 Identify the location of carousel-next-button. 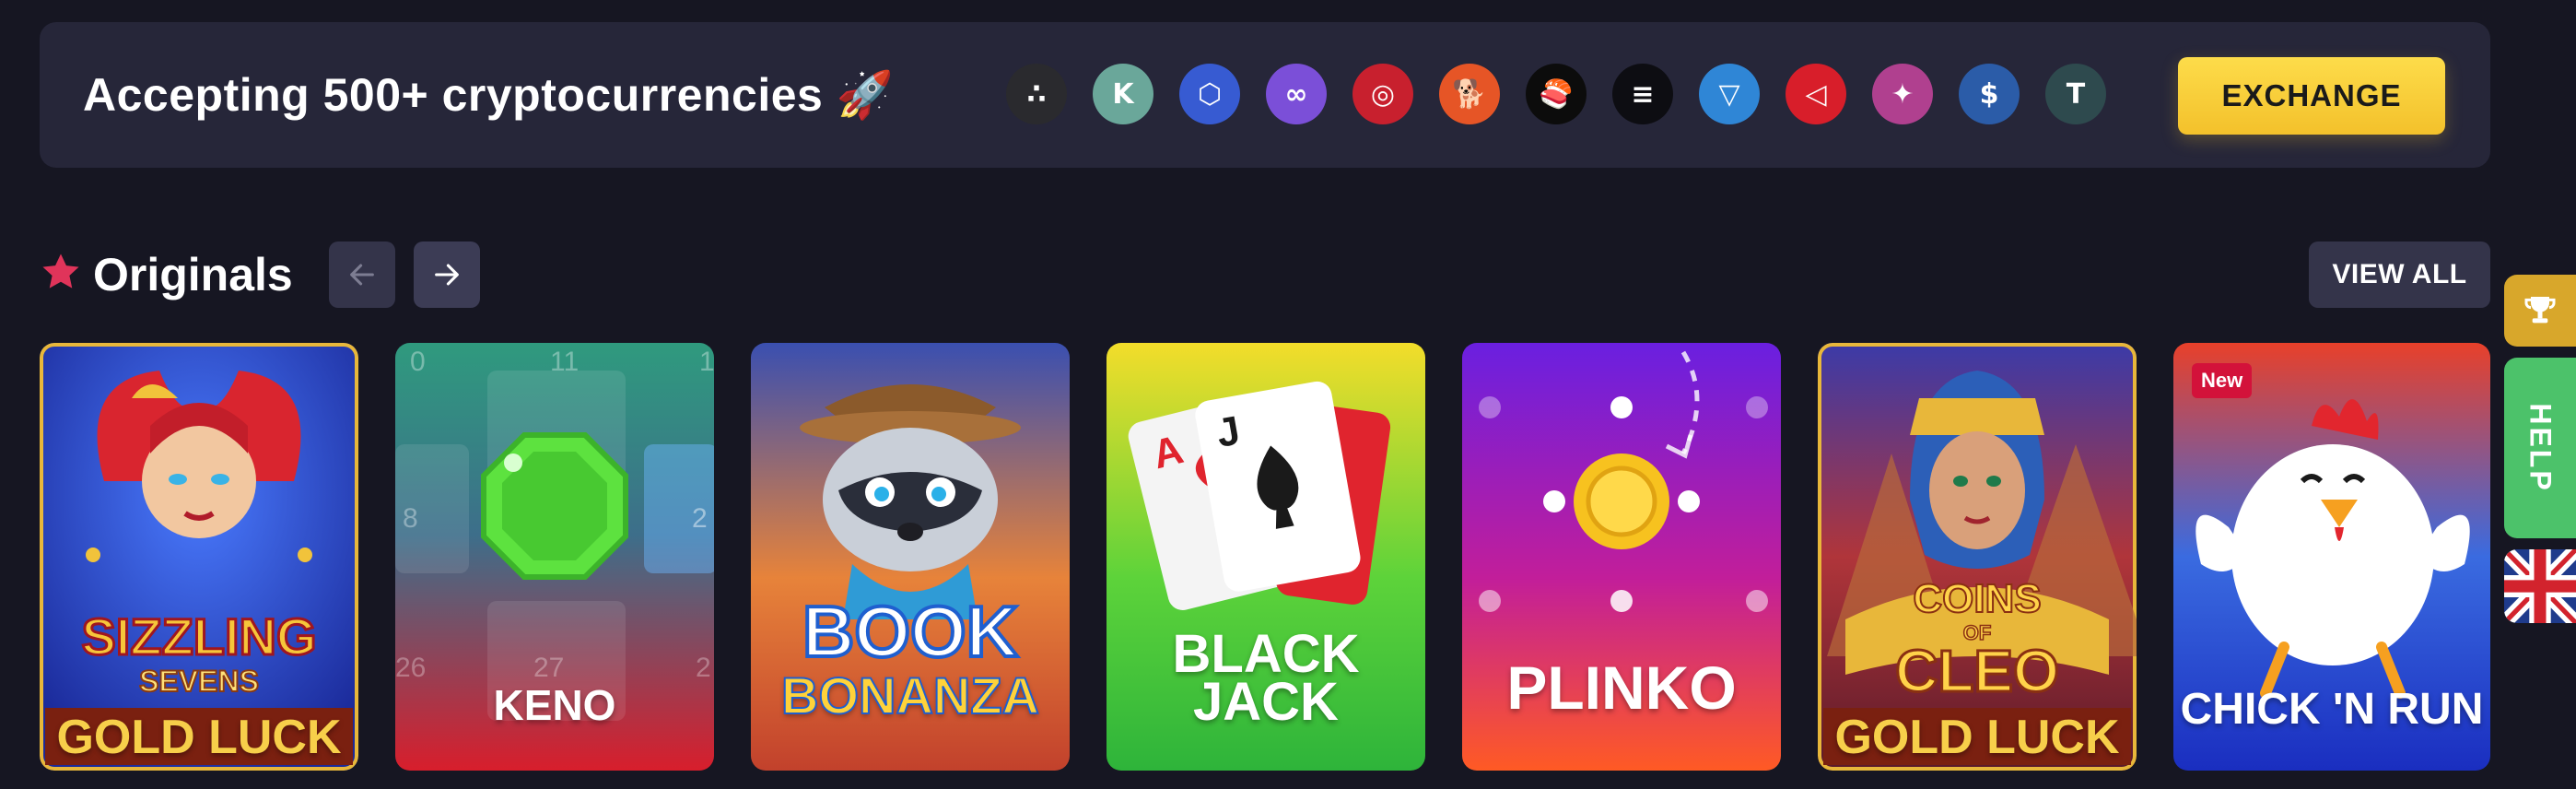
(447, 274).